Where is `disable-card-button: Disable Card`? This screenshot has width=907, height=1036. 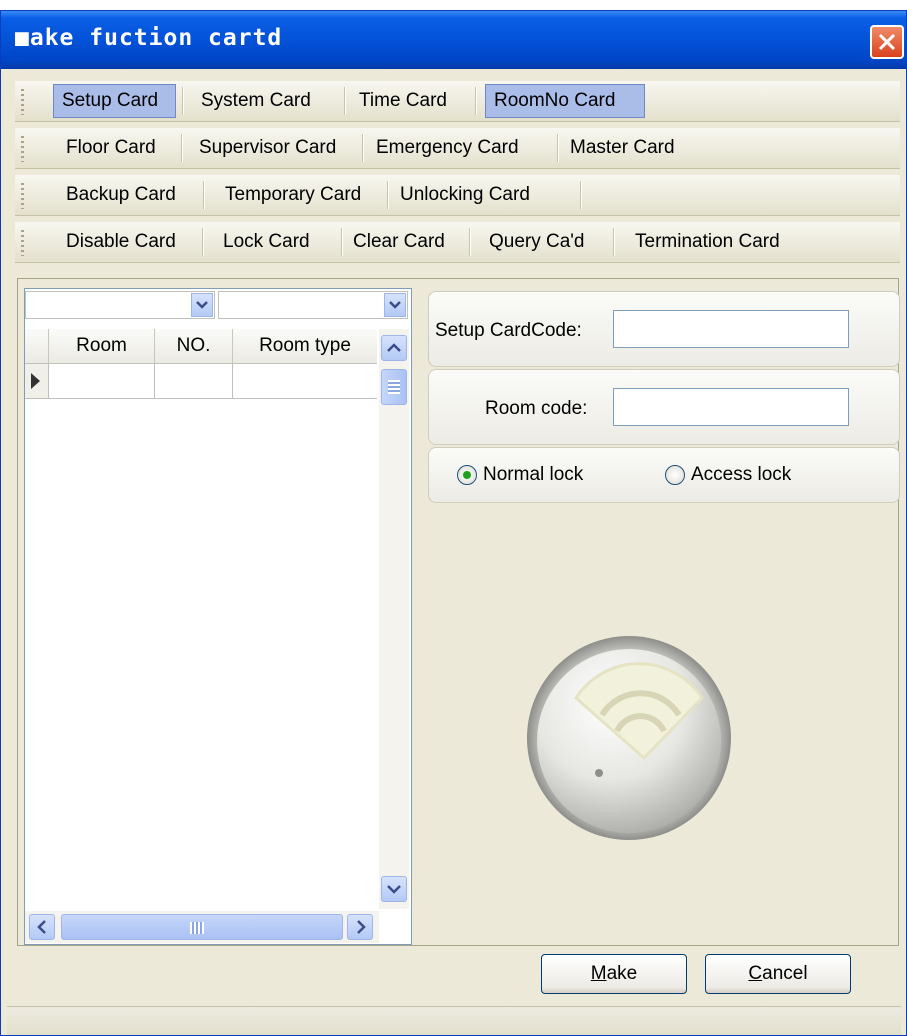 disable-card-button: Disable Card is located at coordinates (121, 242).